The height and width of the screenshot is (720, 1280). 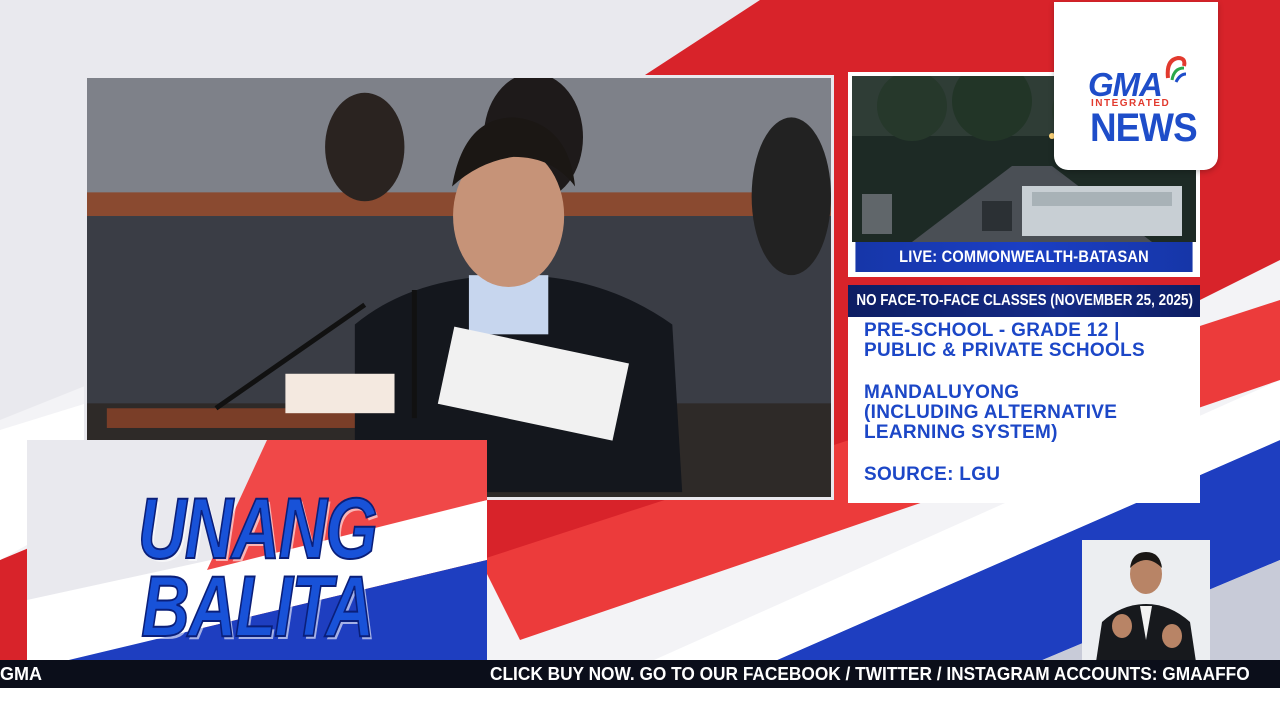 I want to click on info-source: SOURCE: LGU, so click(x=932, y=474).